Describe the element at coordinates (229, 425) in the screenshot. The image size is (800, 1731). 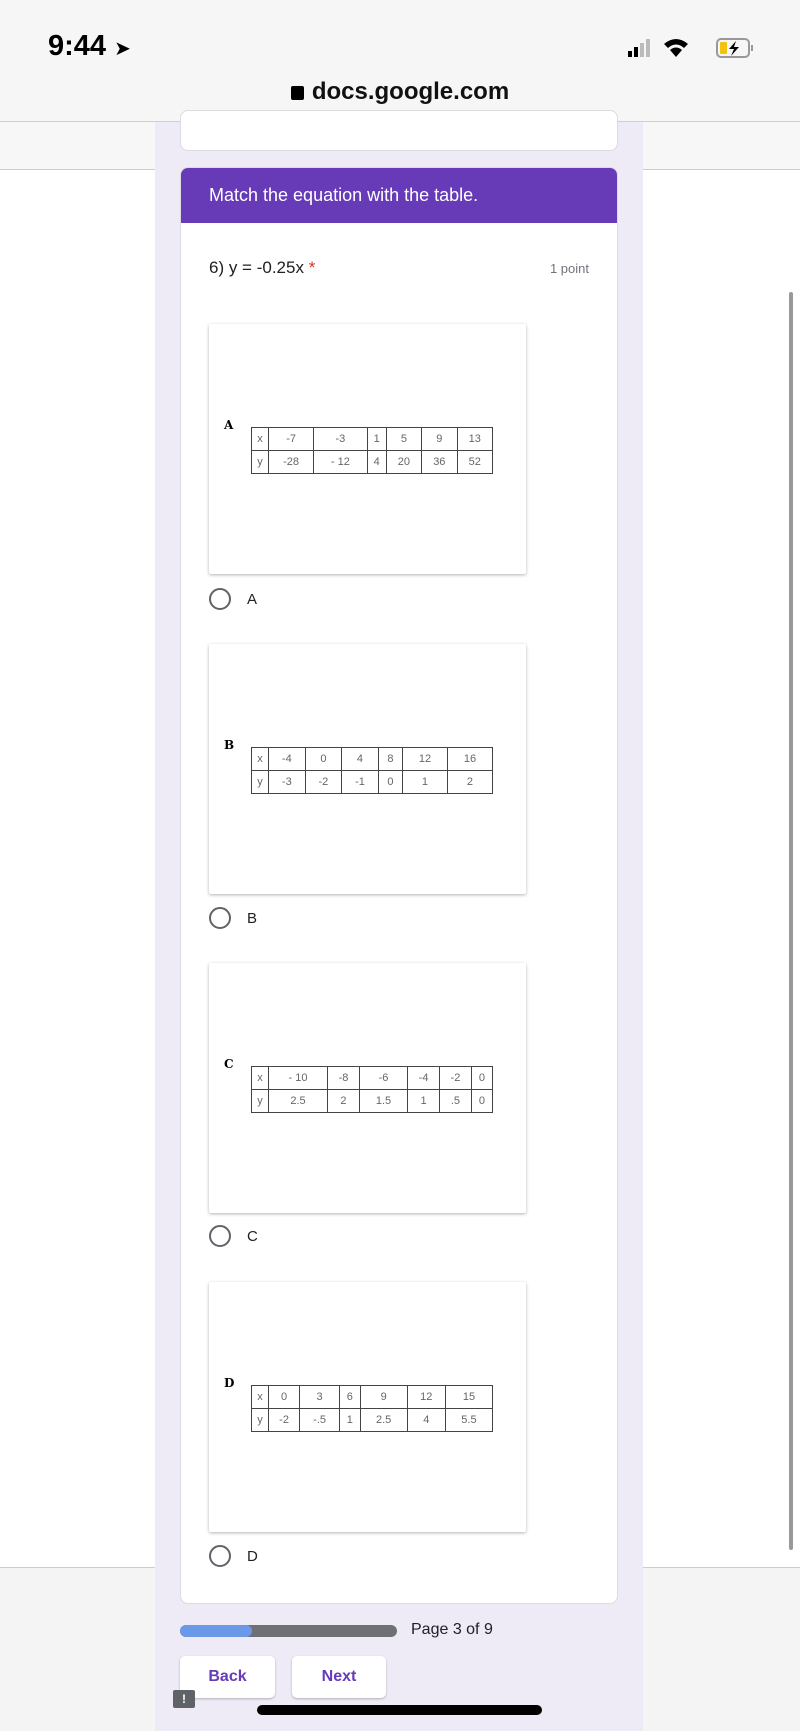
I see `image-label: A` at that location.